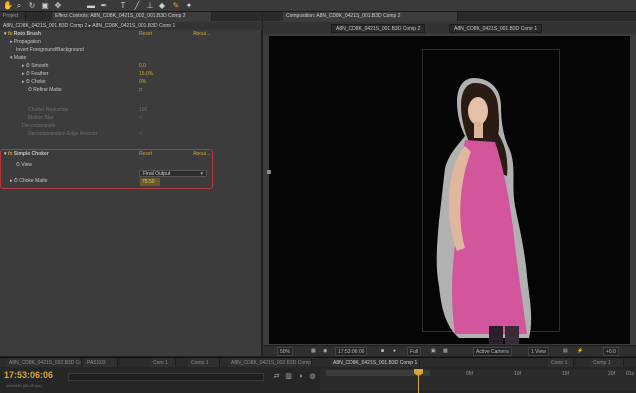  I want to click on magnification-dropdown: 50%, so click(285, 351).